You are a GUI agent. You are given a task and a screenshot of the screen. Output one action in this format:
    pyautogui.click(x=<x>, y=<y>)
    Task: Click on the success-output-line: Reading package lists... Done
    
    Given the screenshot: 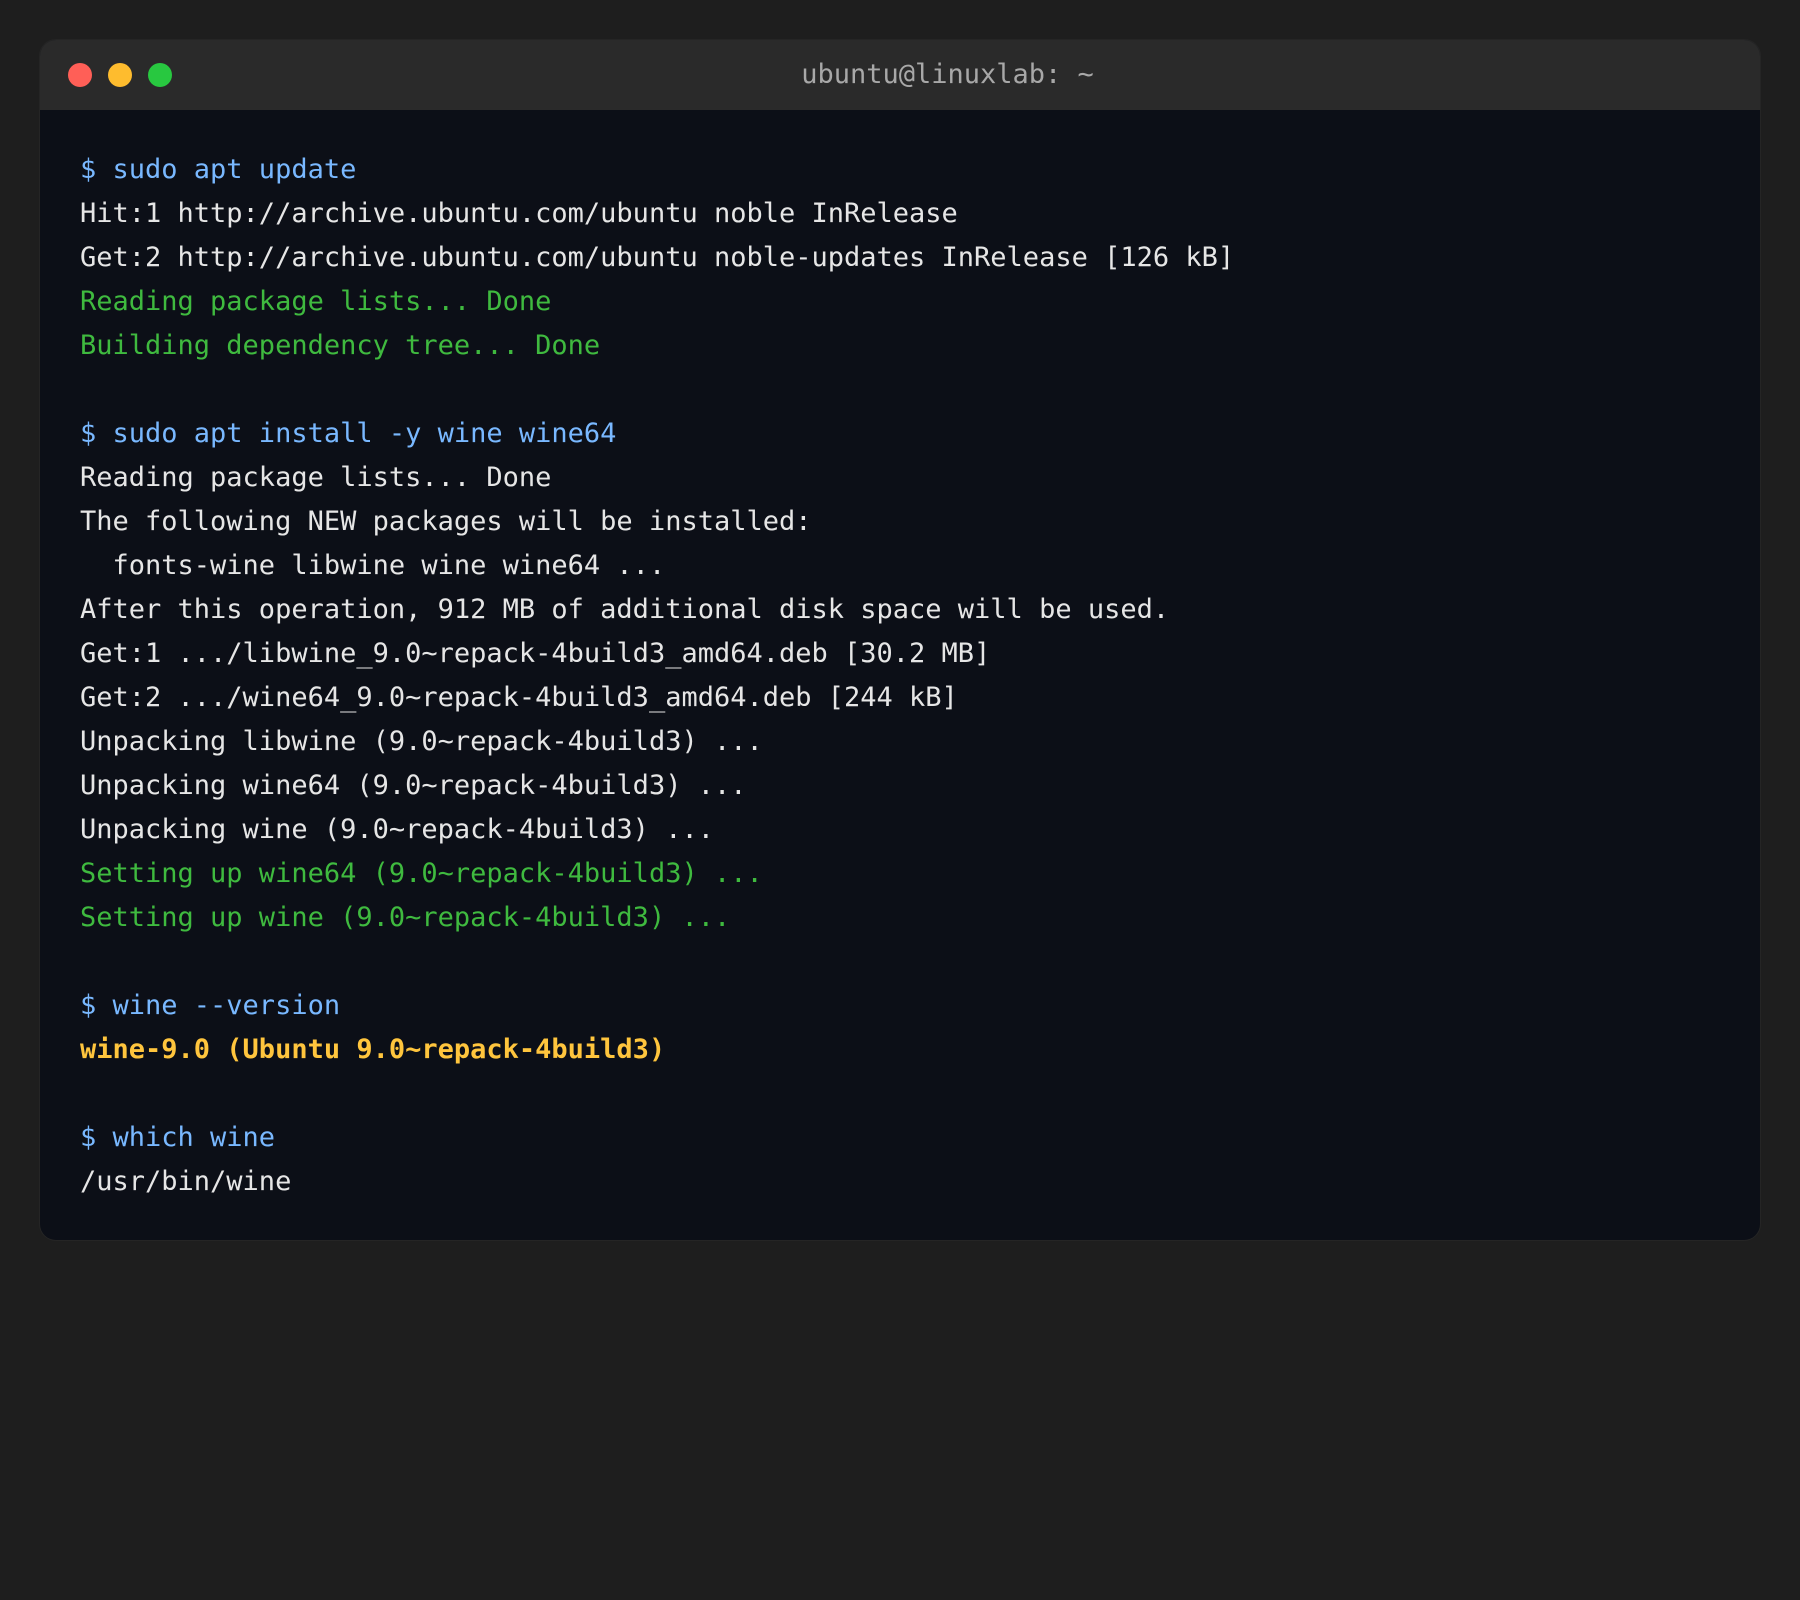 What is the action you would take?
    pyautogui.click(x=316, y=301)
    